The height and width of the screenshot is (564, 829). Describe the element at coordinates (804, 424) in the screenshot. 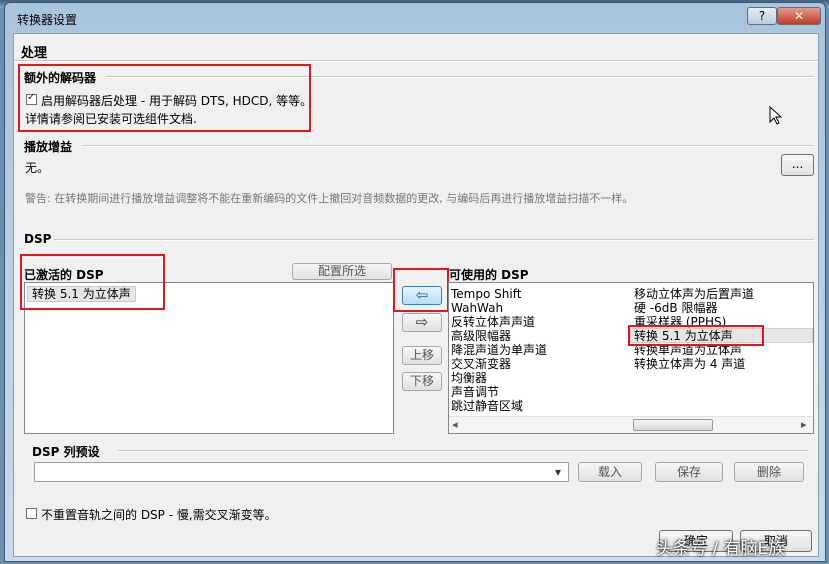

I see `scroll-right-icon: ▸` at that location.